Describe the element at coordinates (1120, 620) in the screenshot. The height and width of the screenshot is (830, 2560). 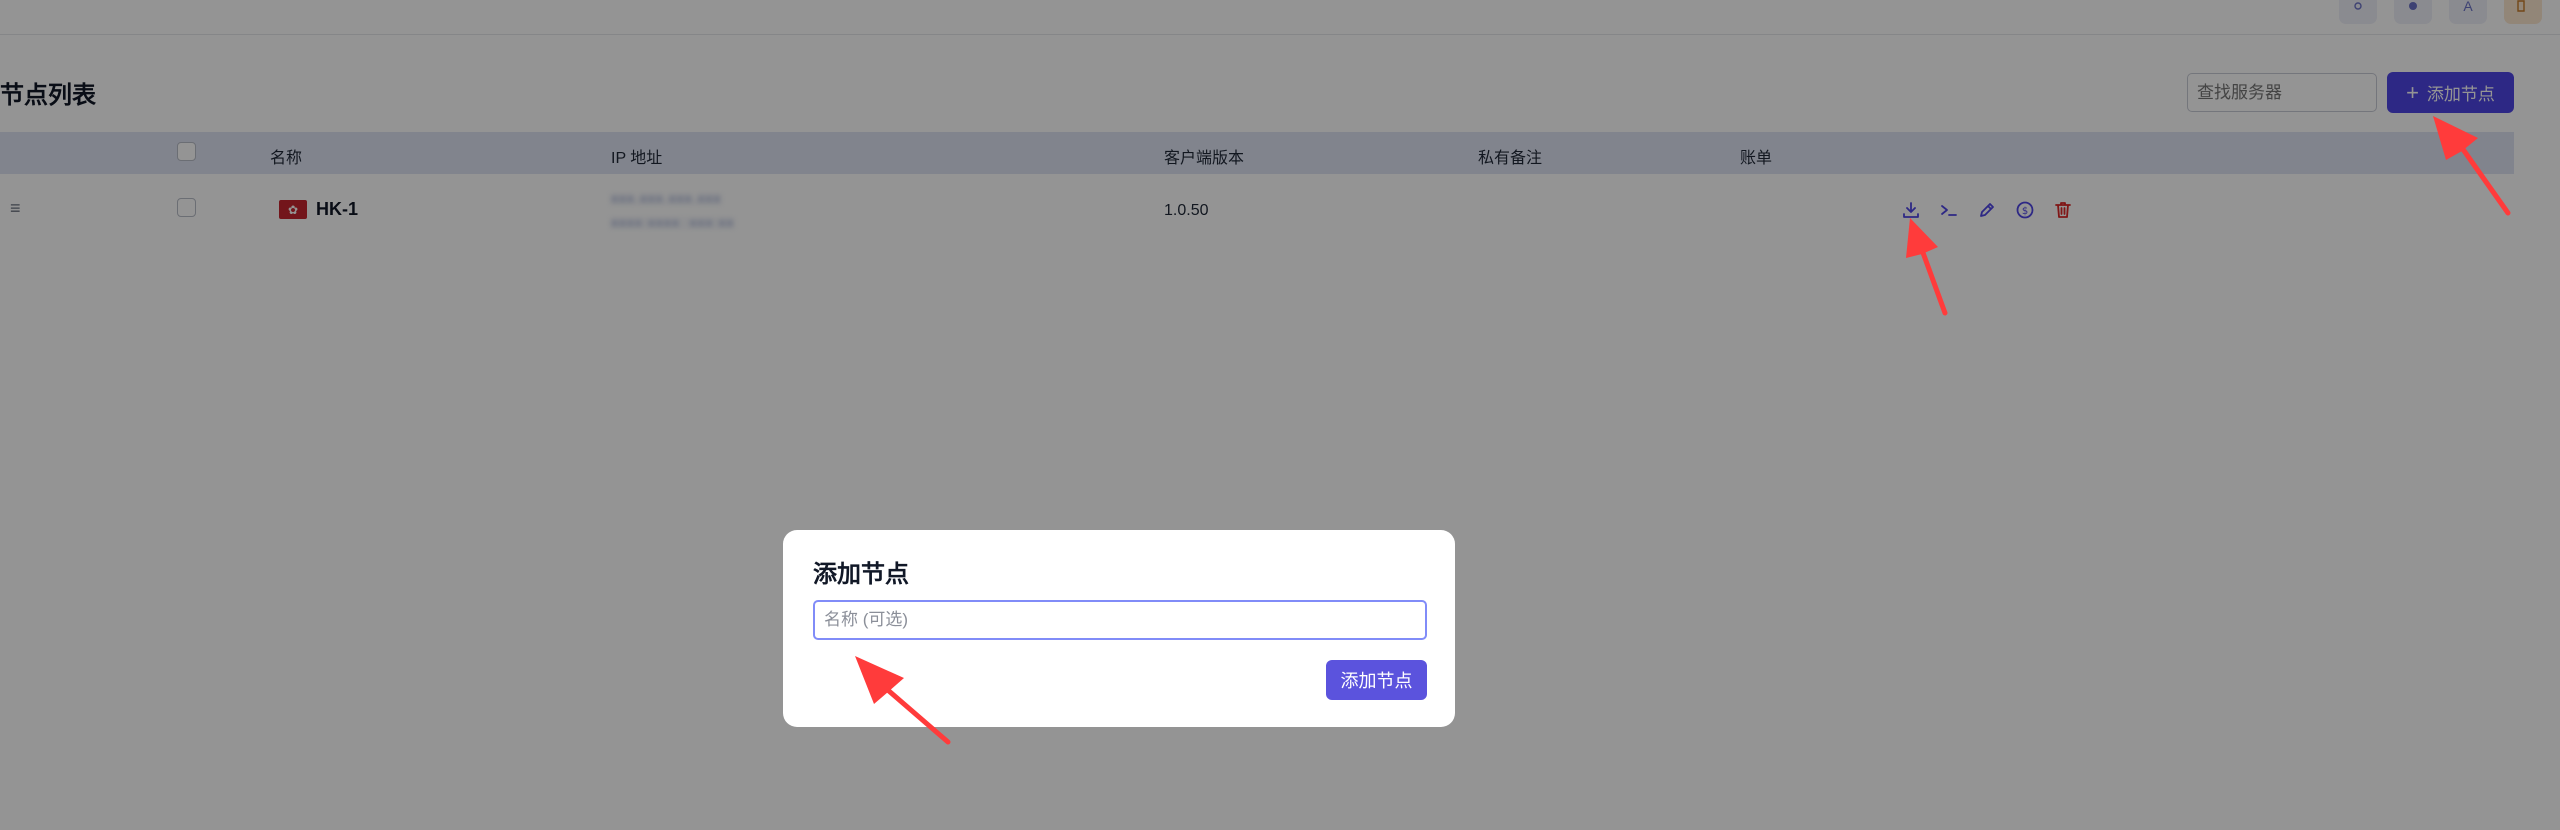
I see `node-name-input` at that location.